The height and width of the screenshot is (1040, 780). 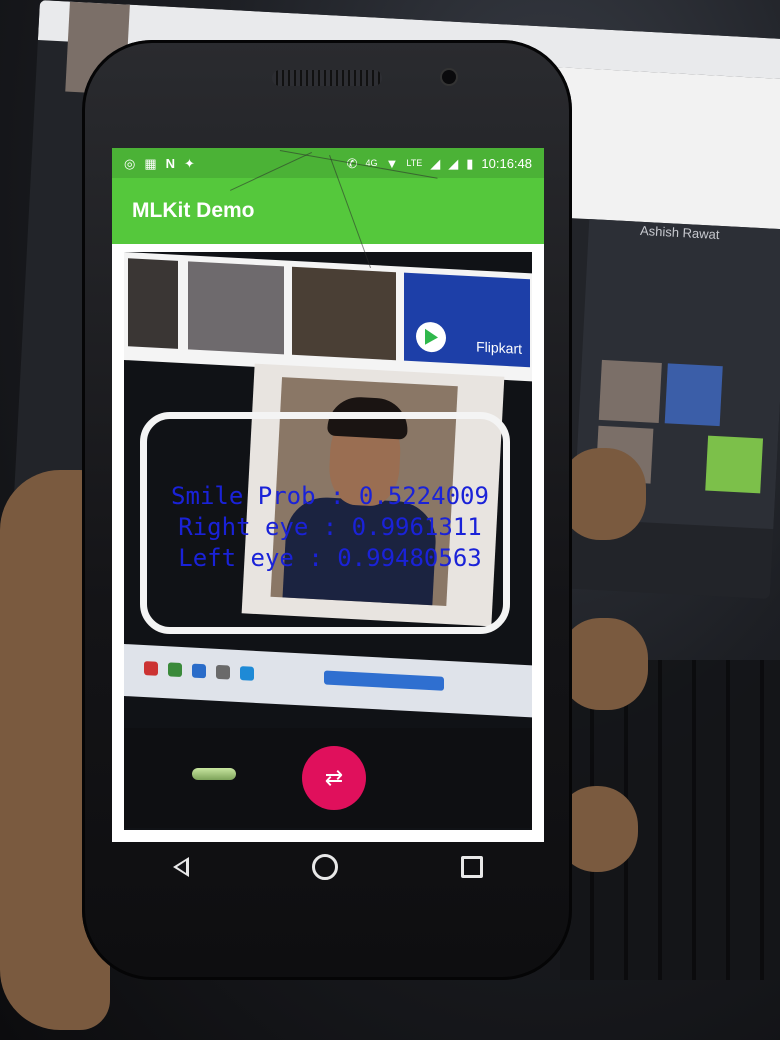 I want to click on system-nav-bar, so click(x=328, y=867).